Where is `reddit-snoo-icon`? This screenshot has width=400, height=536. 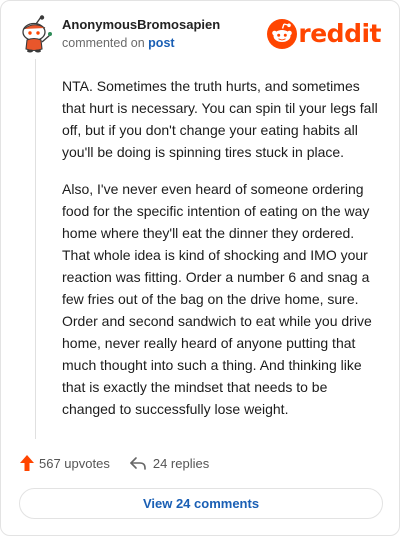 reddit-snoo-icon is located at coordinates (282, 34).